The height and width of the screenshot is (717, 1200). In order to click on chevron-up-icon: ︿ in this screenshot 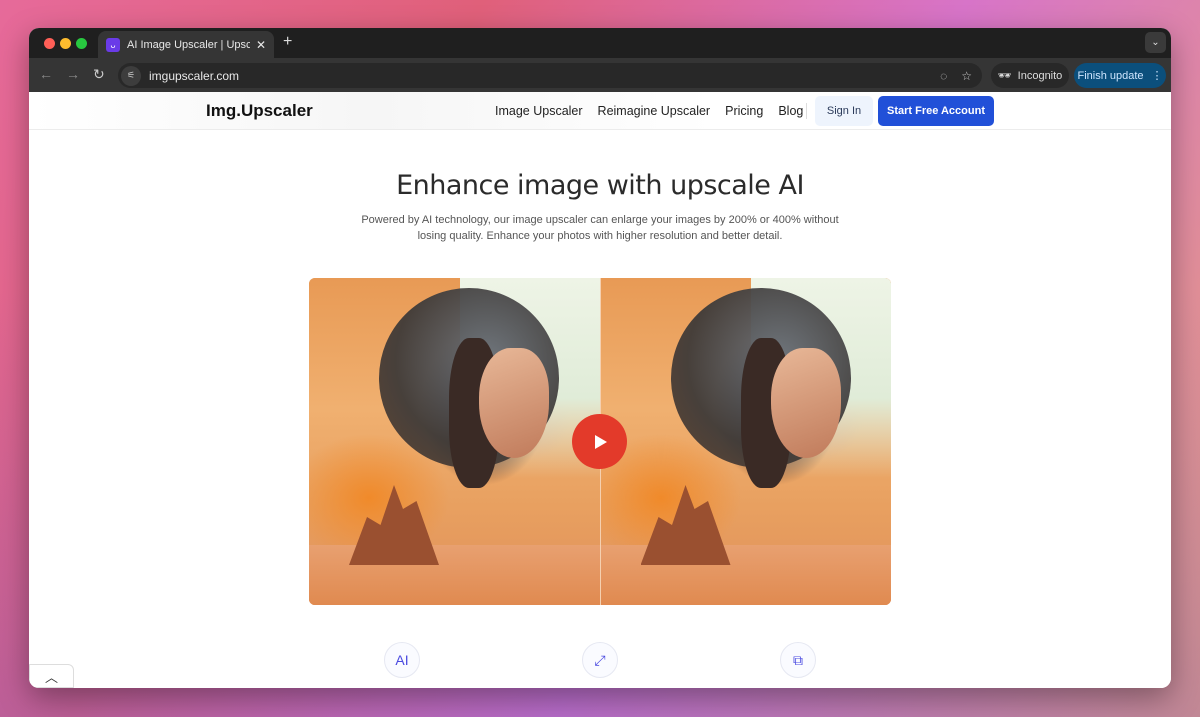, I will do `click(51, 676)`.